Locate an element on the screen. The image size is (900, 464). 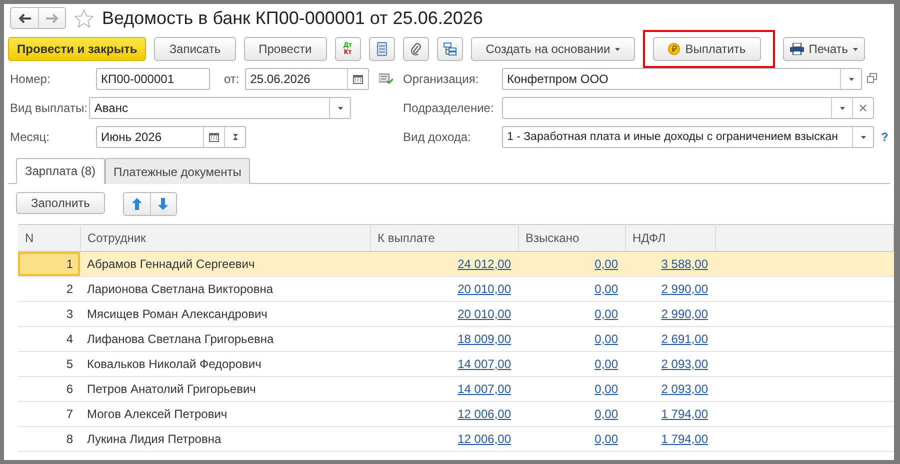
list-icon is located at coordinates (381, 49).